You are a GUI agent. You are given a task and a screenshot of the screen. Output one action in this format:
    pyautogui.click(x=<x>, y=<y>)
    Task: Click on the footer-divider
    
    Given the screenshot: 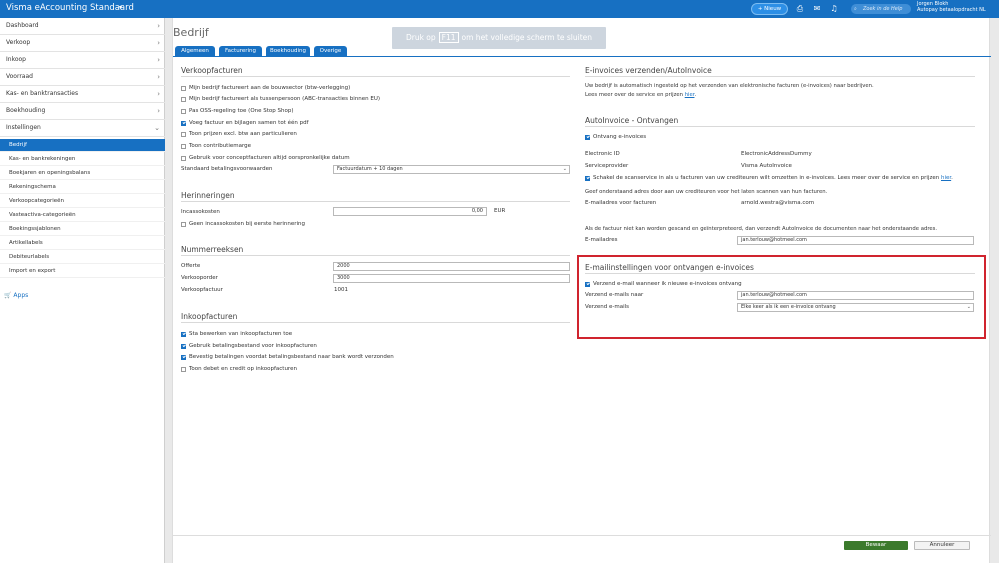 What is the action you would take?
    pyautogui.click(x=582, y=535)
    